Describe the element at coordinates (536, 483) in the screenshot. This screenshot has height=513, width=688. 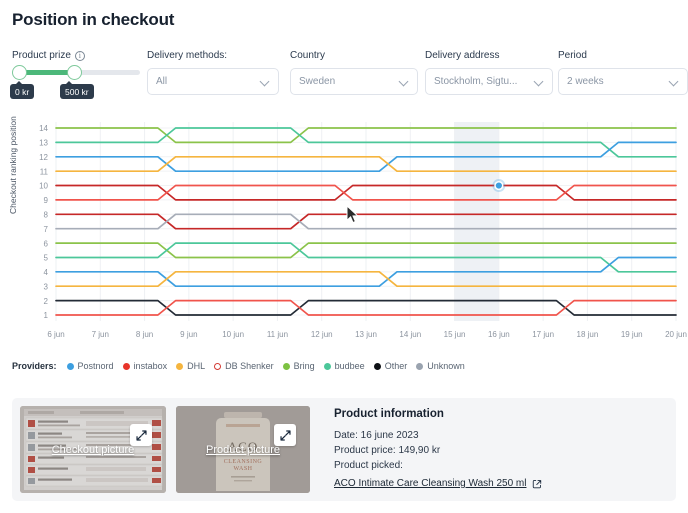
I see `external-link-icon` at that location.